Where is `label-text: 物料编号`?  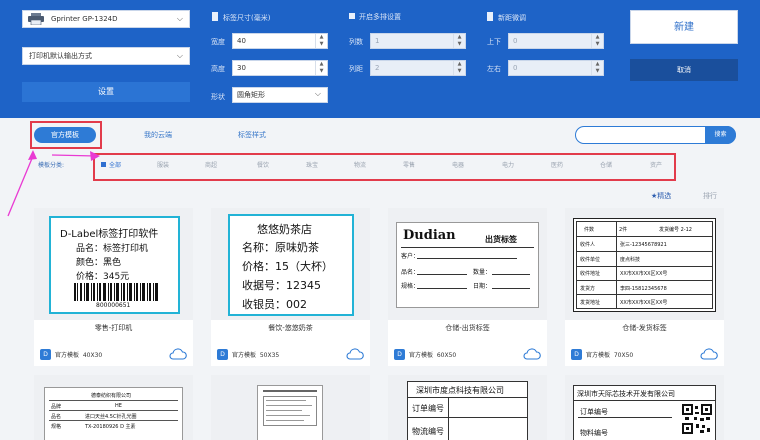
label-text: 物料编号 is located at coordinates (594, 433).